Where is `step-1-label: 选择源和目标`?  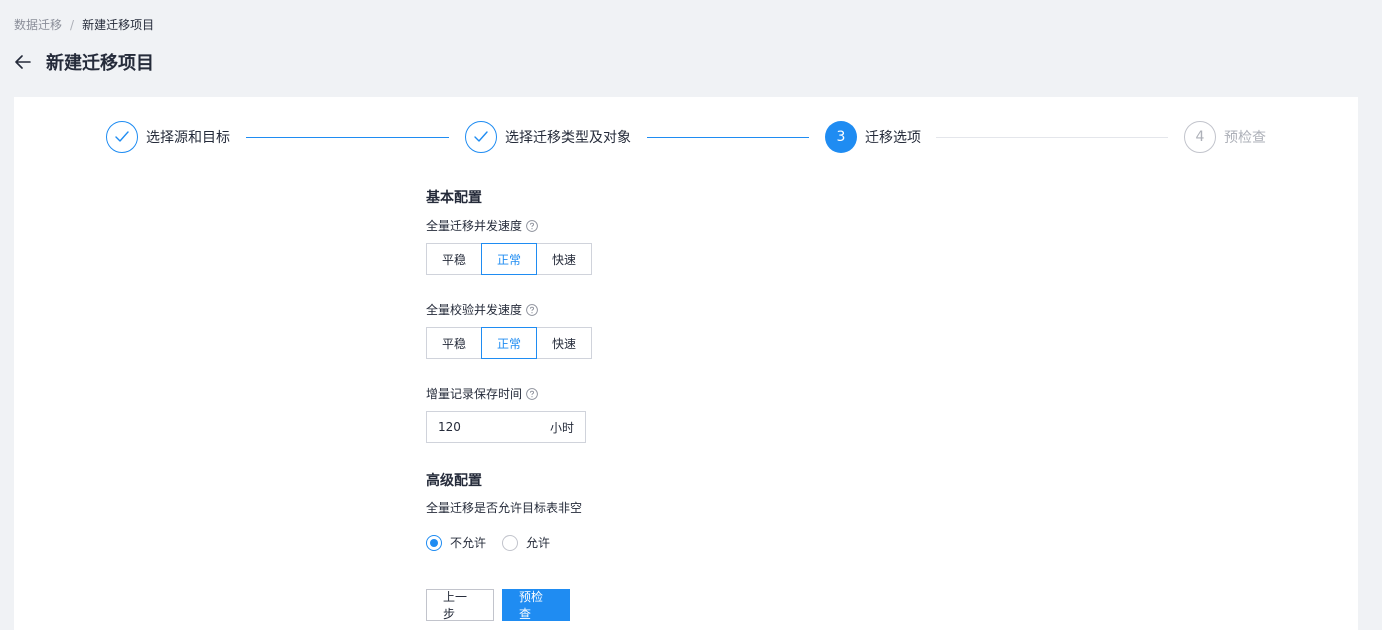
step-1-label: 选择源和目标 is located at coordinates (188, 138).